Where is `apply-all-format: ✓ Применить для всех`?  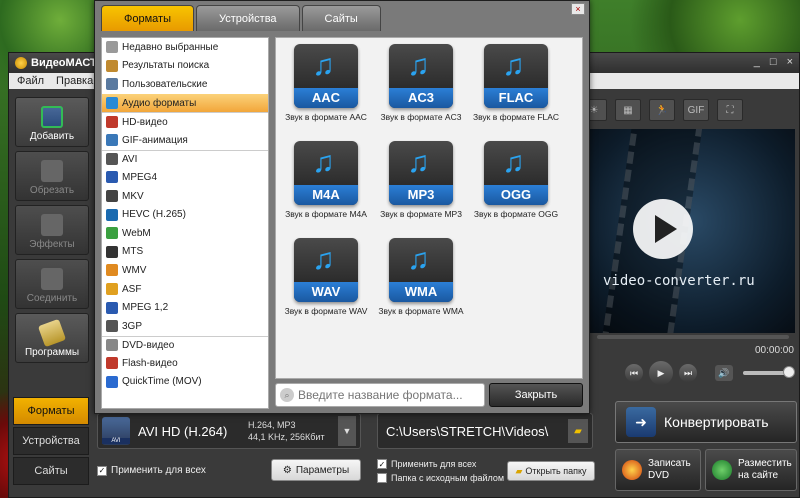
apply-all-format: ✓ Применить для всех is located at coordinates (151, 470).